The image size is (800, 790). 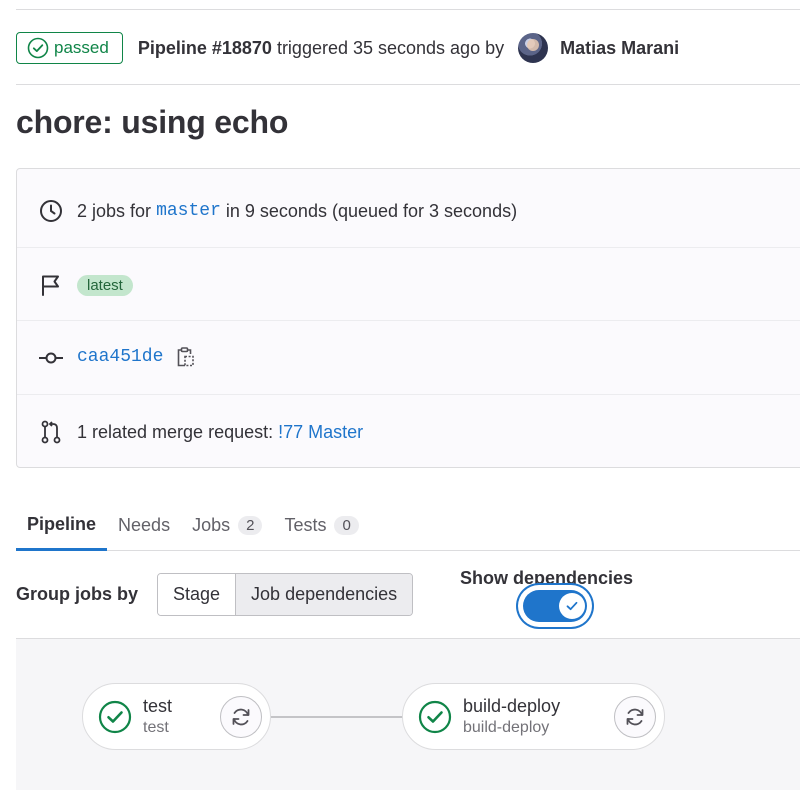 What do you see at coordinates (547, 578) in the screenshot?
I see `show-dependencies-label: Show dependencies` at bounding box center [547, 578].